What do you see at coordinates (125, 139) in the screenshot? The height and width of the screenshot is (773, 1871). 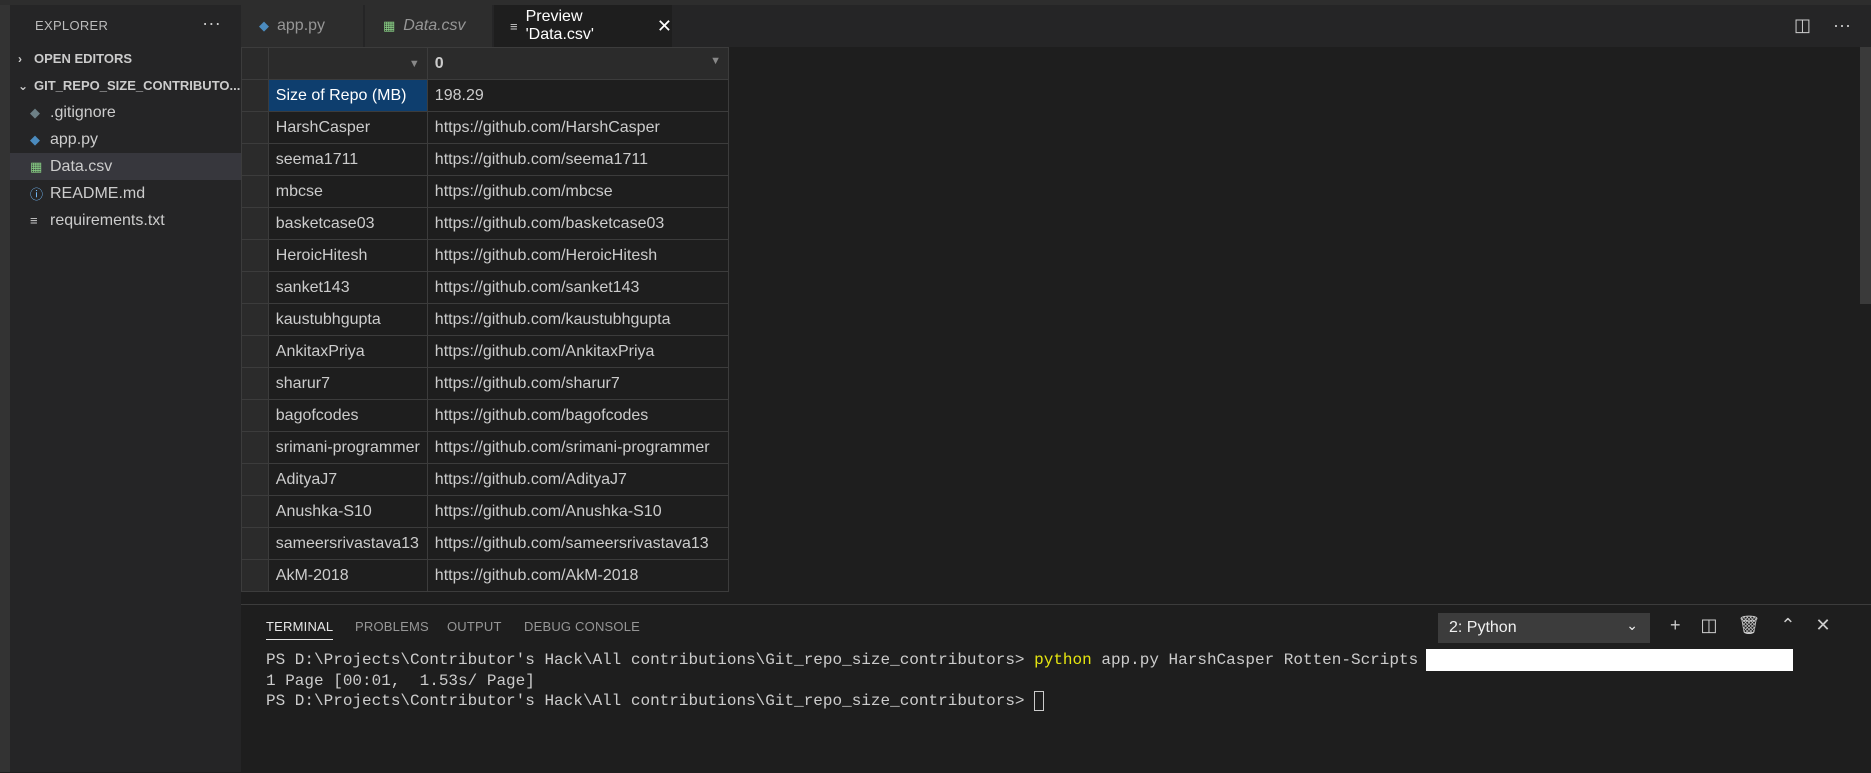 I see `file-item: ◆ app.py` at bounding box center [125, 139].